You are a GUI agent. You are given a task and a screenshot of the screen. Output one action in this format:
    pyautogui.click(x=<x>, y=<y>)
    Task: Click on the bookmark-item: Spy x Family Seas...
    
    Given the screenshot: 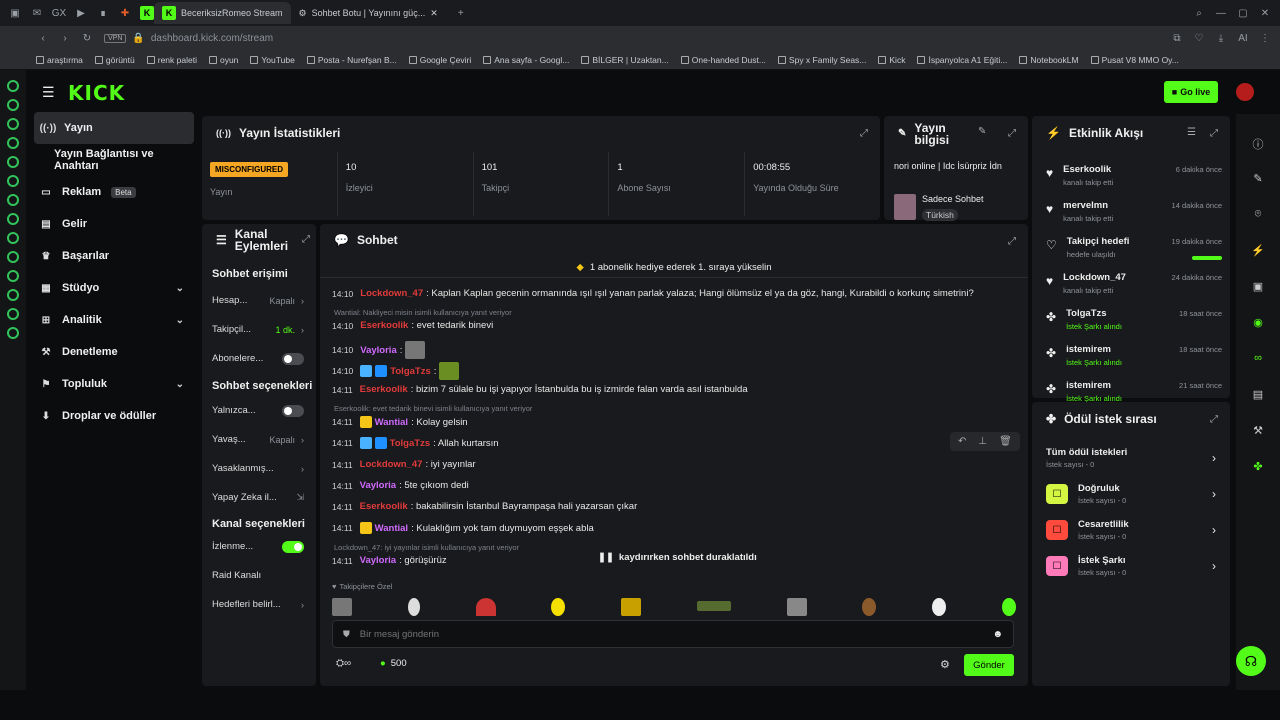 What is the action you would take?
    pyautogui.click(x=821, y=60)
    